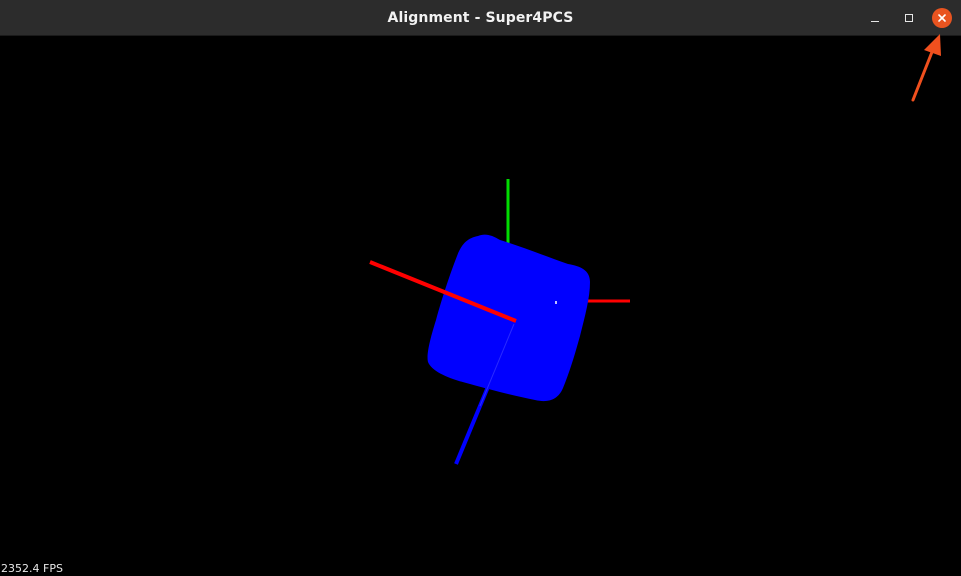 The width and height of the screenshot is (961, 576). I want to click on minimize-button, so click(875, 18).